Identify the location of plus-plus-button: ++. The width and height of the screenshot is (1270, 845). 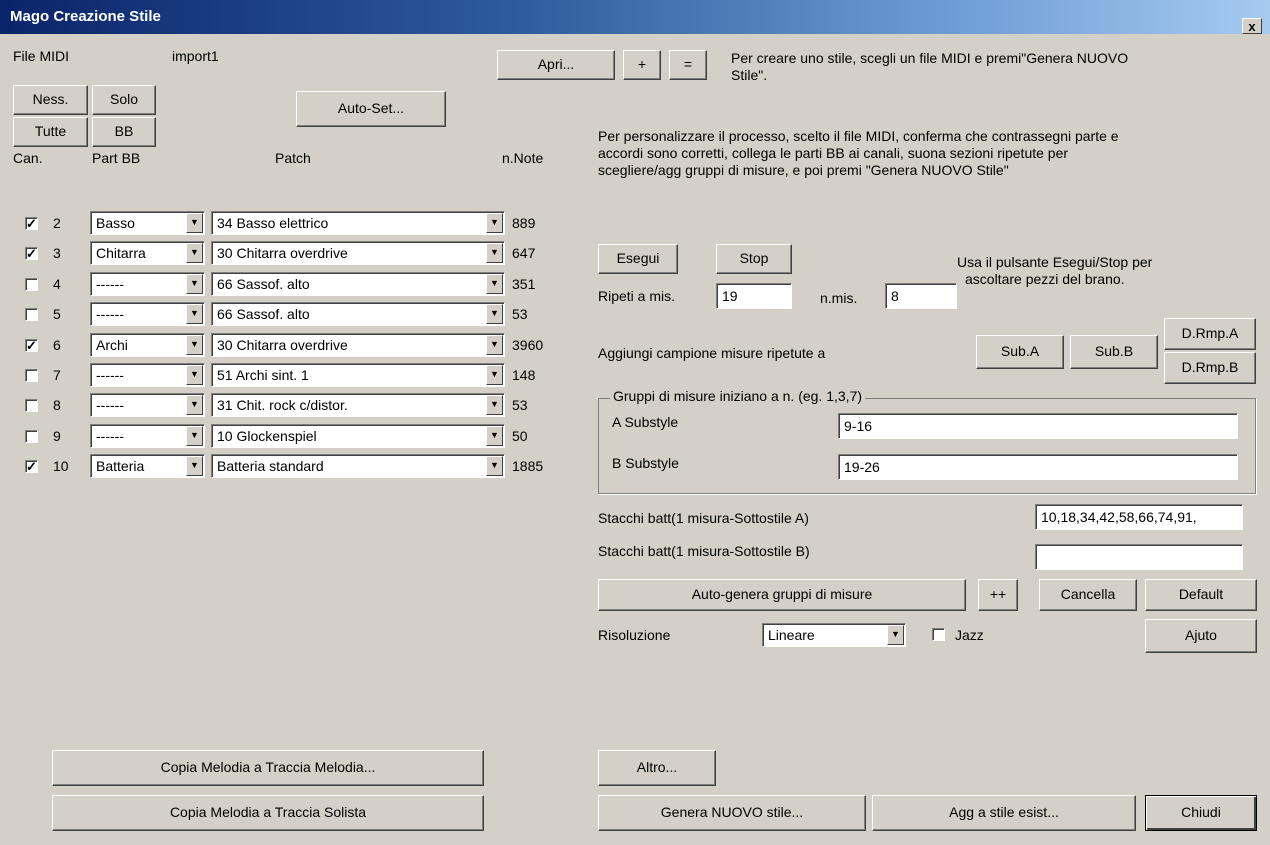
(998, 595).